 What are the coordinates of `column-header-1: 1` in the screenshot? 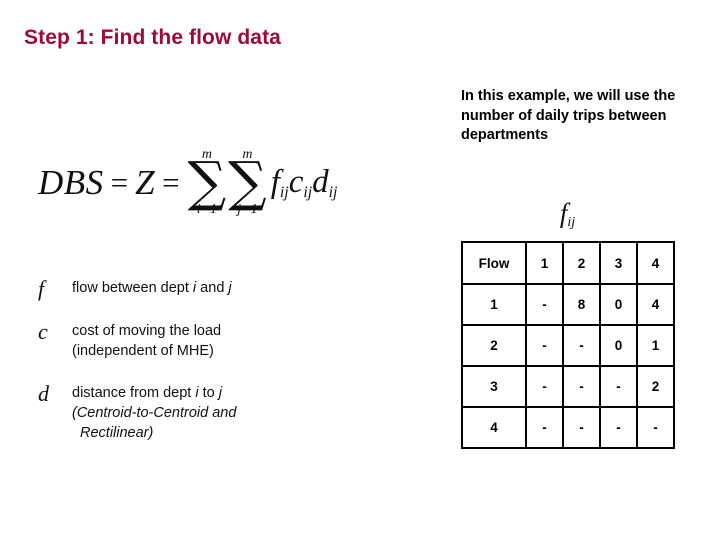 It's located at (544, 263).